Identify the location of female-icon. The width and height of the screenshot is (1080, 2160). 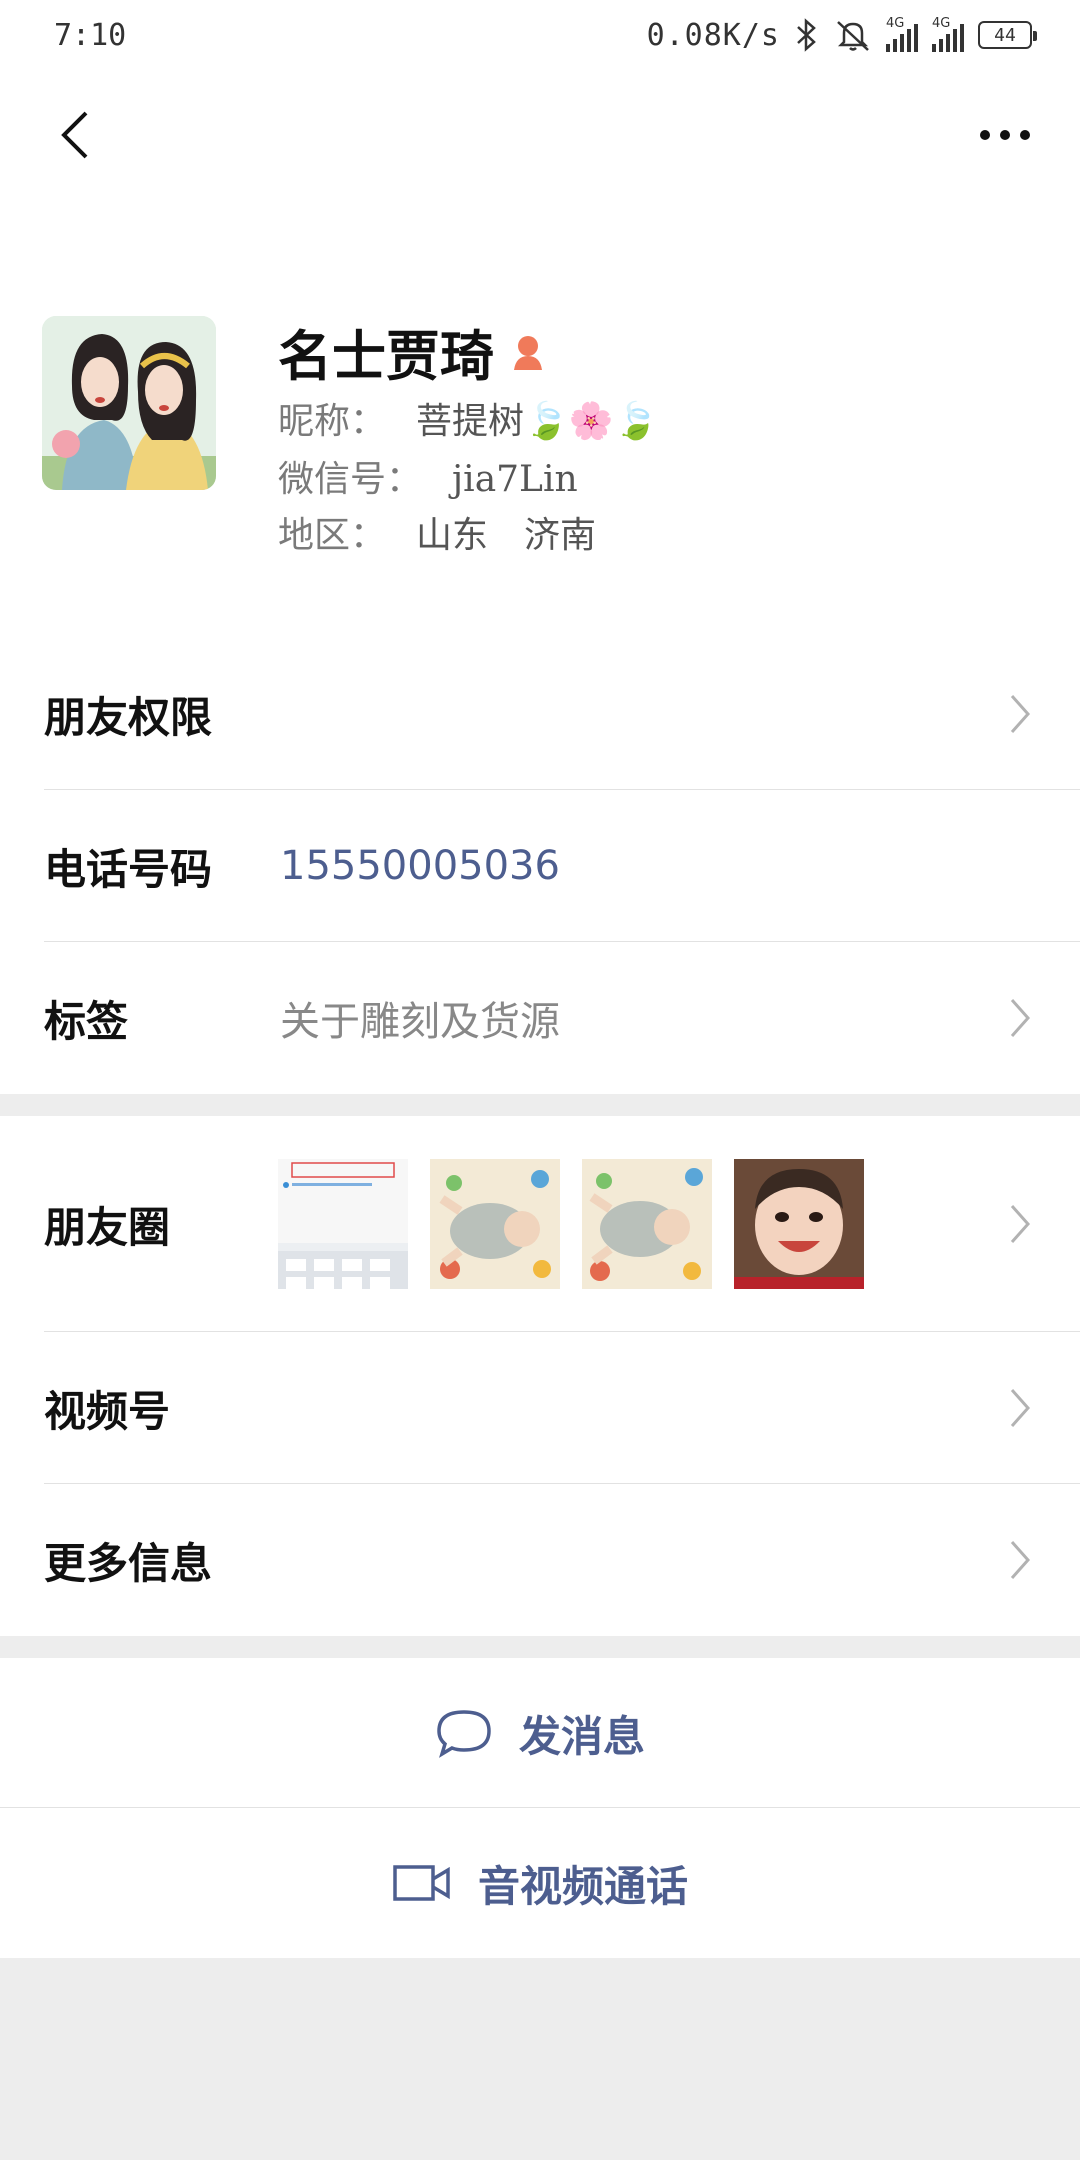
(528, 352).